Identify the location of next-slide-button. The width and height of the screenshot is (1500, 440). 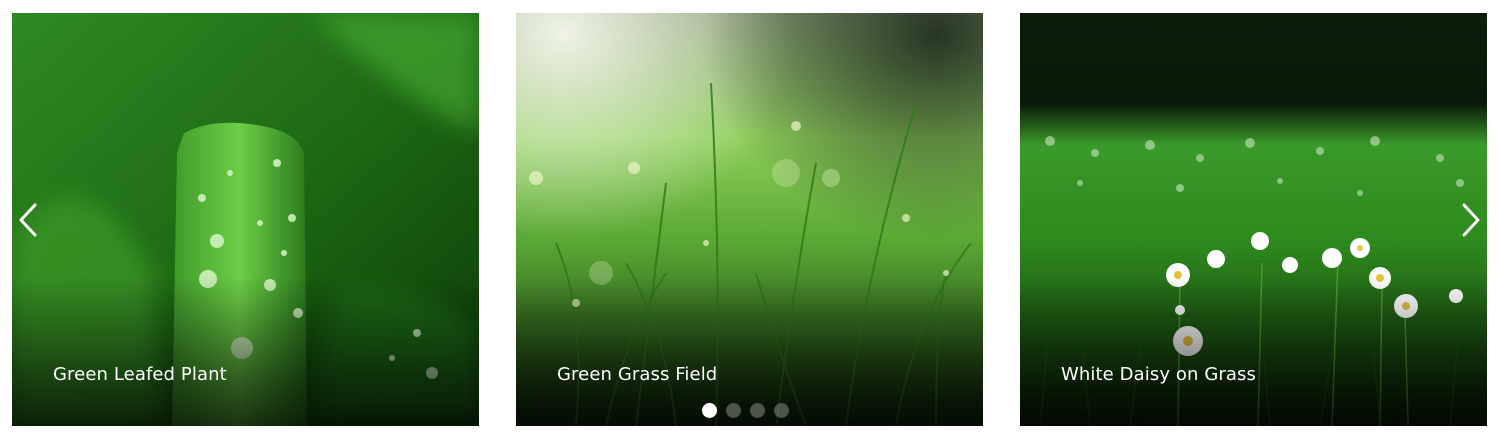
(1470, 220).